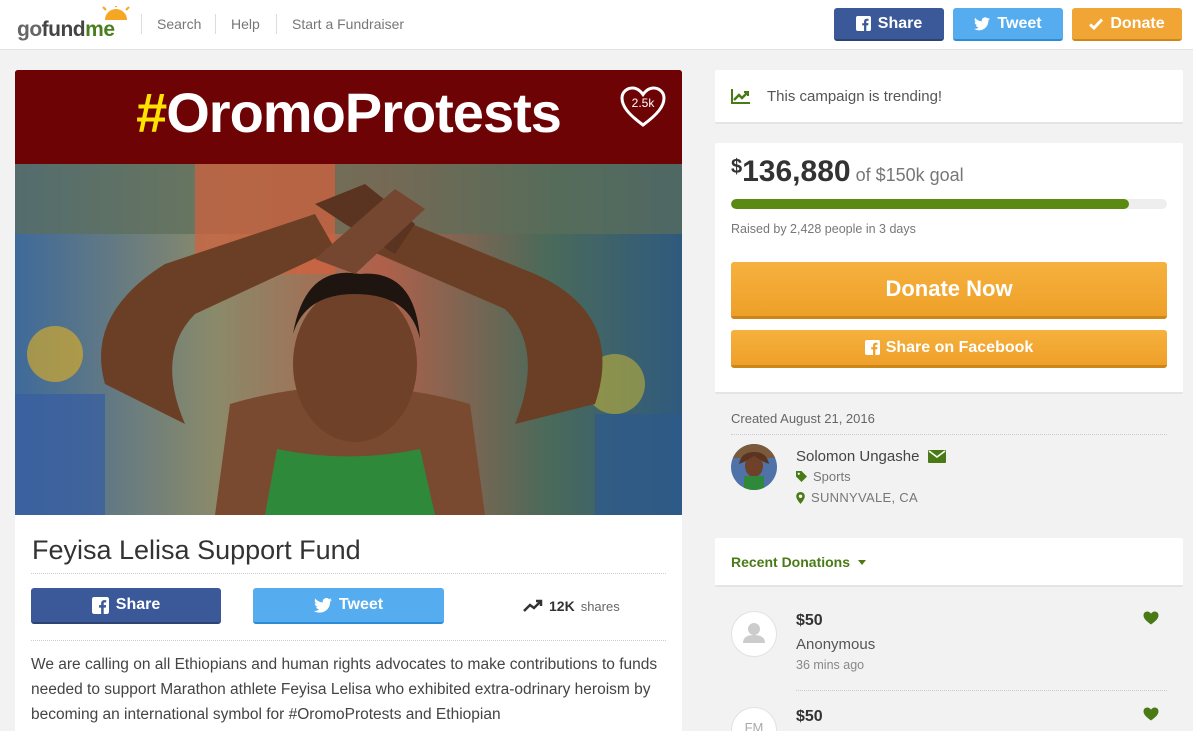 This screenshot has width=1193, height=731. Describe the element at coordinates (832, 476) in the screenshot. I see `category-label: Sports` at that location.